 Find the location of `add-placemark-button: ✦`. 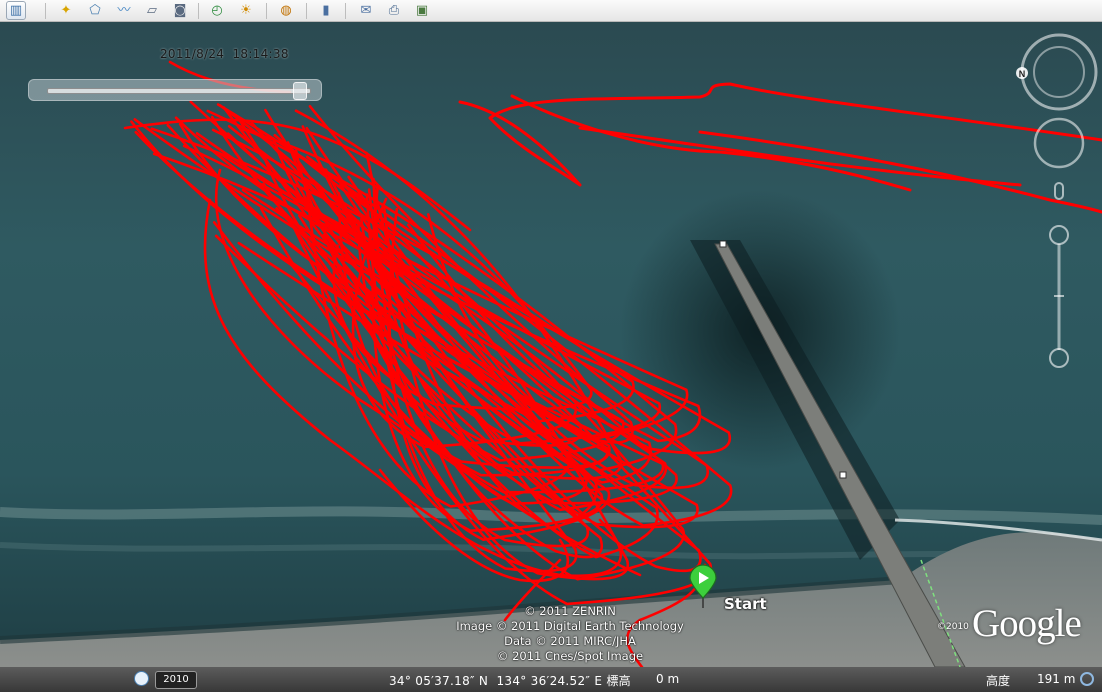

add-placemark-button: ✦ is located at coordinates (66, 10).